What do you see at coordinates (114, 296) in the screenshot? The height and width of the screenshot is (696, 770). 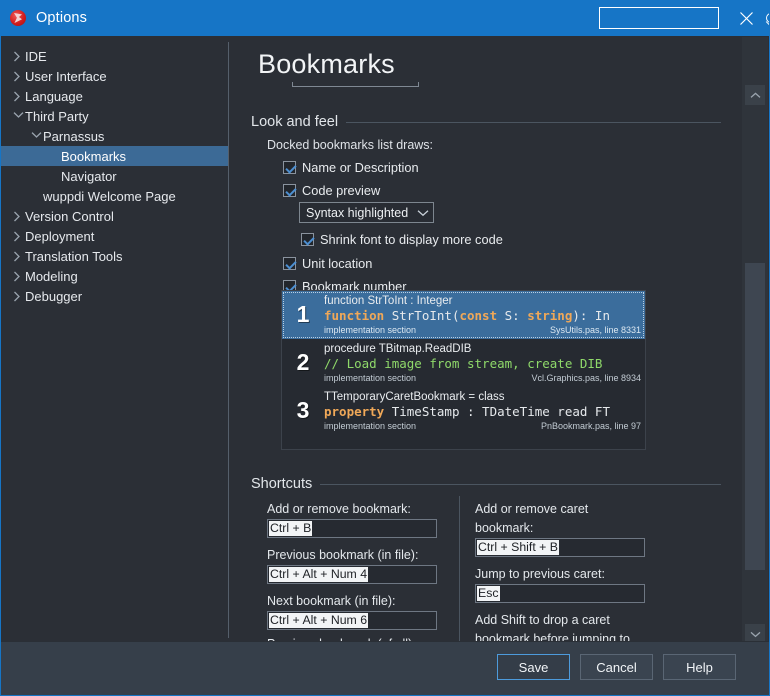 I see `sidebar-item-debugger: Debugger` at bounding box center [114, 296].